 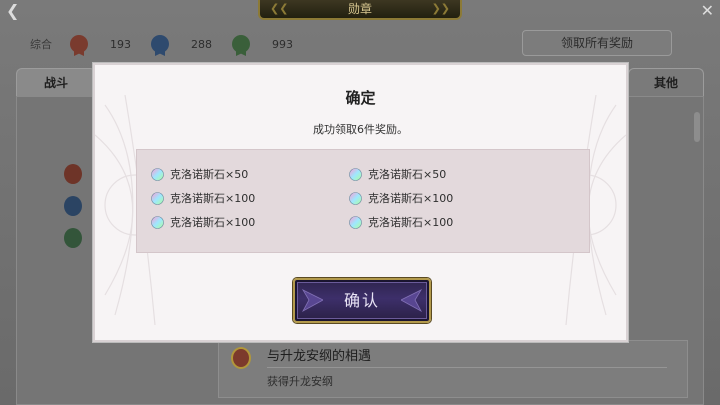 I want to click on stats-label: 综合, so click(x=41, y=44).